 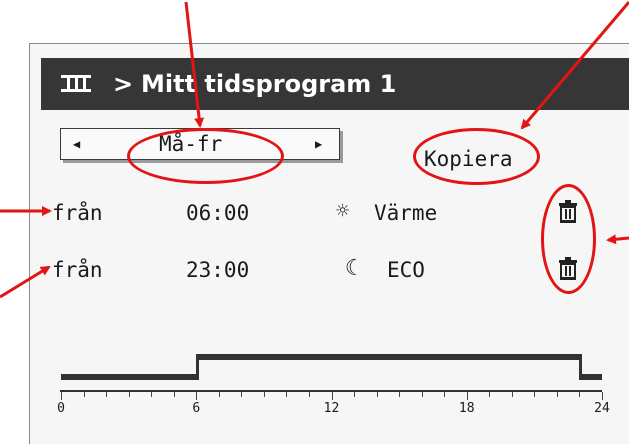 What do you see at coordinates (78, 93) in the screenshot?
I see `menu-icon` at bounding box center [78, 93].